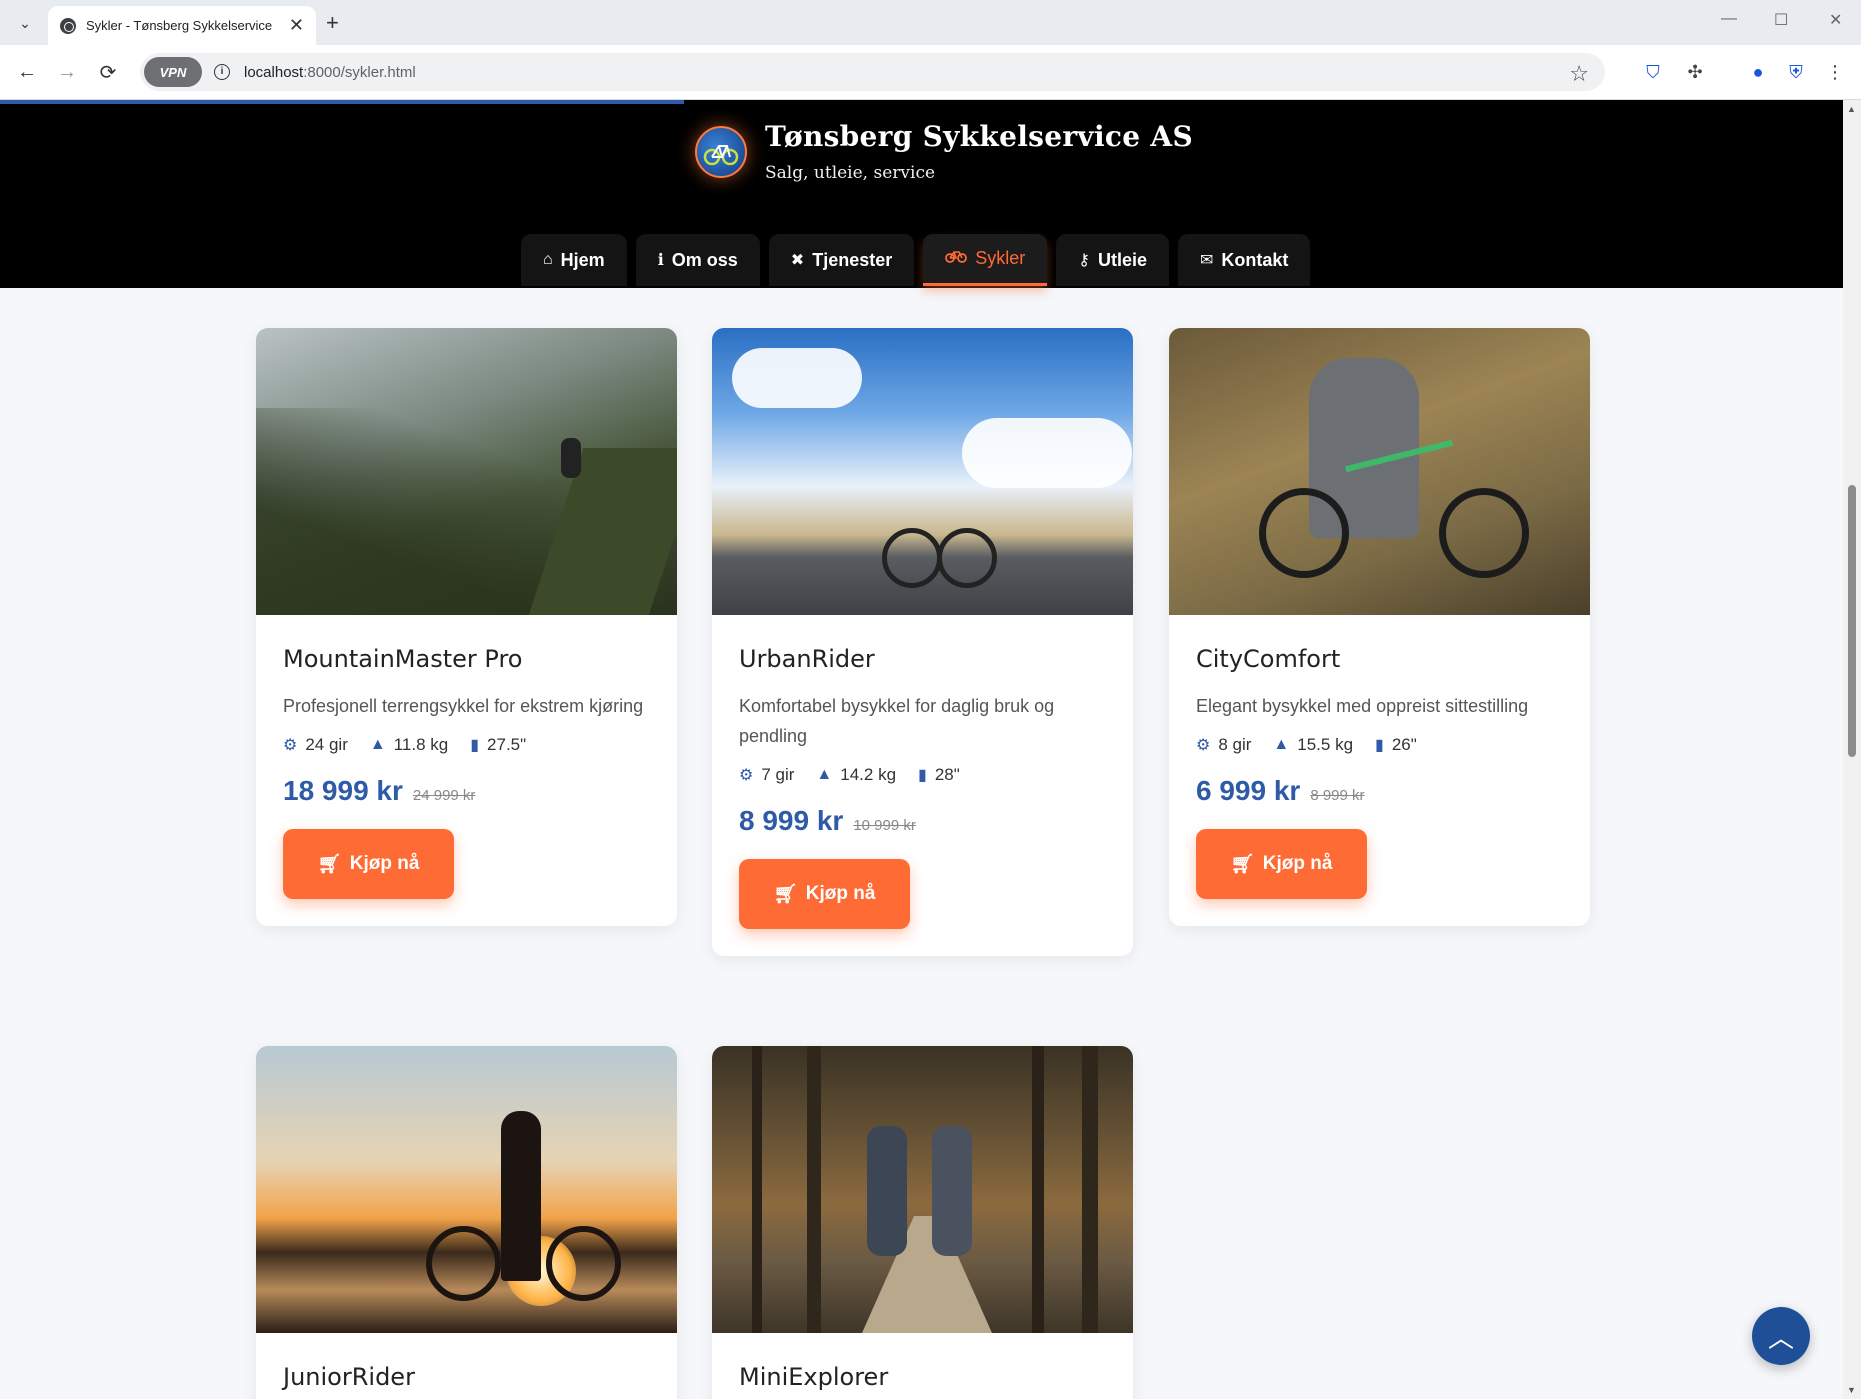  What do you see at coordinates (852, 259) in the screenshot?
I see `nav-label: Tjenester` at bounding box center [852, 259].